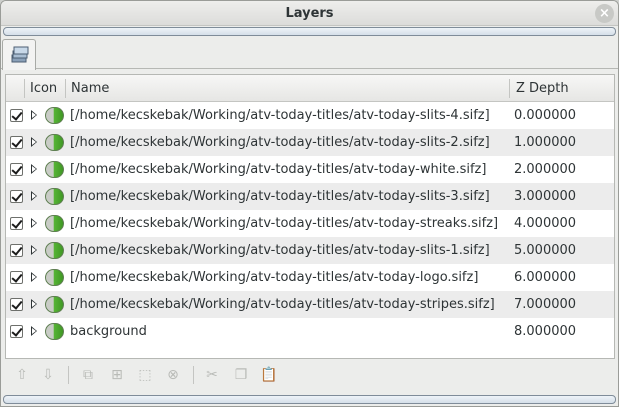 The width and height of the screenshot is (619, 407). I want to click on layer-toolbar: ⇧ ⇩ ⧉ ⊞ ⬚ ⊗ ✂ ❐ 📋, so click(310, 375).